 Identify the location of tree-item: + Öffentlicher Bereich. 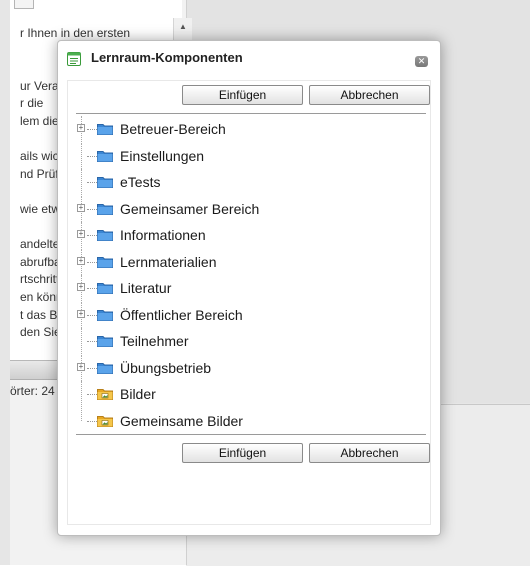
(250, 314).